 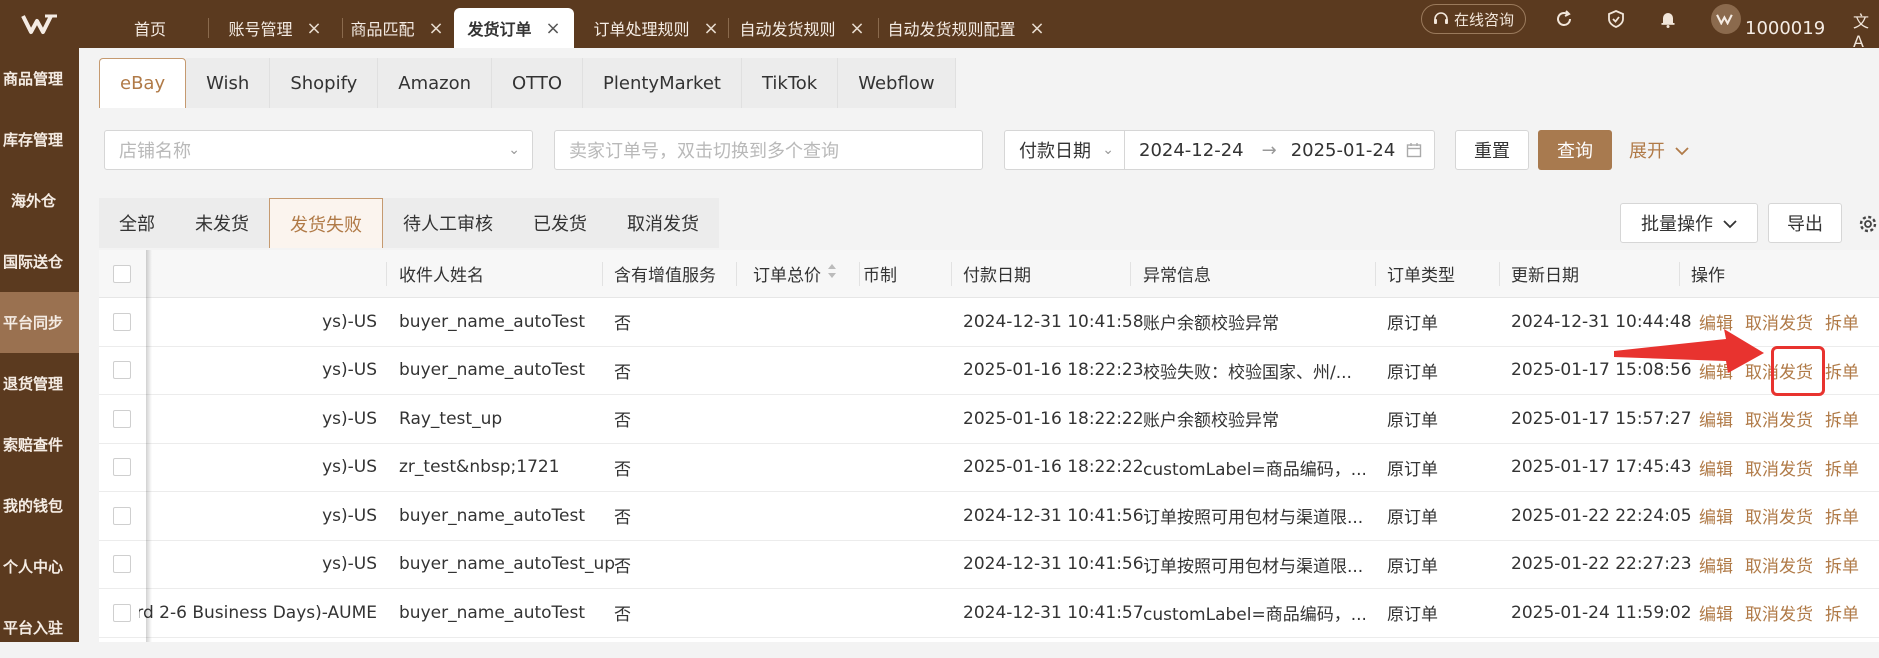 What do you see at coordinates (39, 261) in the screenshot?
I see `sidebar-item-intl-delivery: 国际送仓` at bounding box center [39, 261].